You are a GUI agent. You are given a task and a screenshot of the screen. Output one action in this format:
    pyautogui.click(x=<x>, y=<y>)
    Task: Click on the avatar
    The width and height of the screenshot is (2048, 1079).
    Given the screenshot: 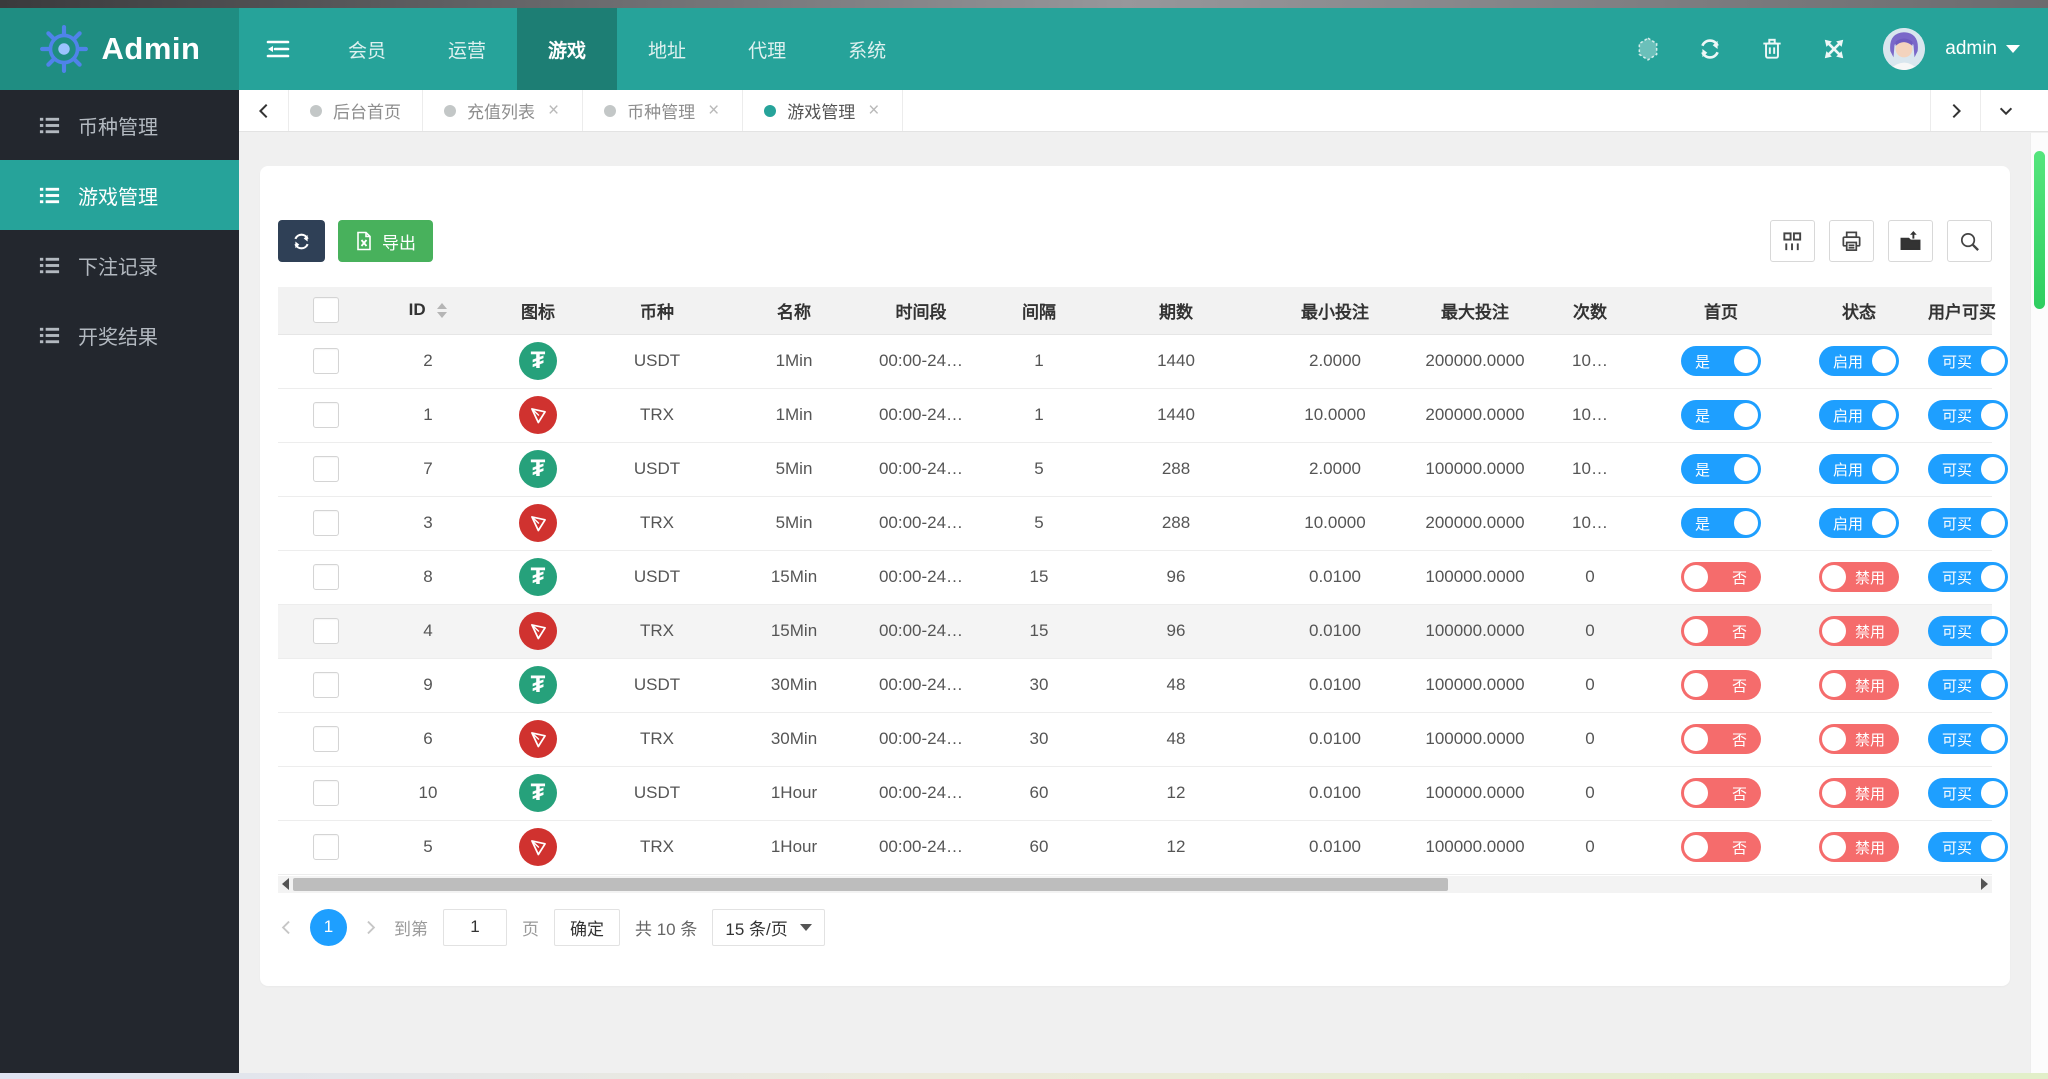 What is the action you would take?
    pyautogui.click(x=1904, y=49)
    